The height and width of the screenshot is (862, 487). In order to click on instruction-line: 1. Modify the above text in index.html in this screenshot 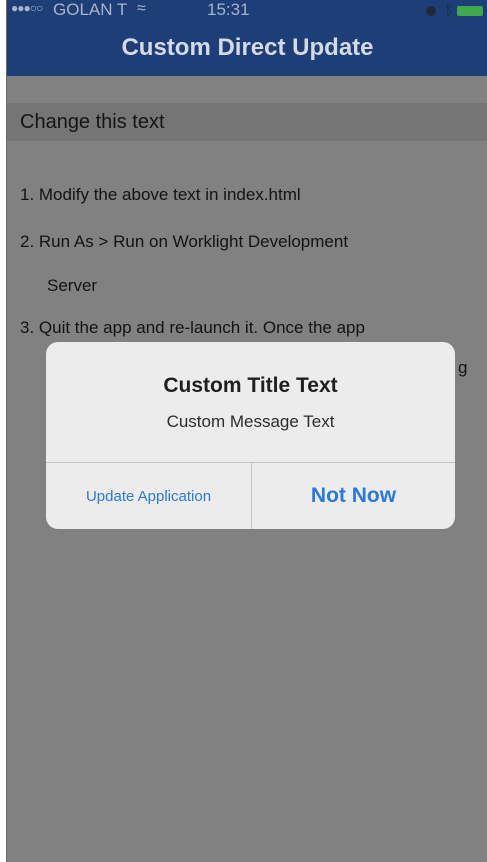, I will do `click(160, 194)`.